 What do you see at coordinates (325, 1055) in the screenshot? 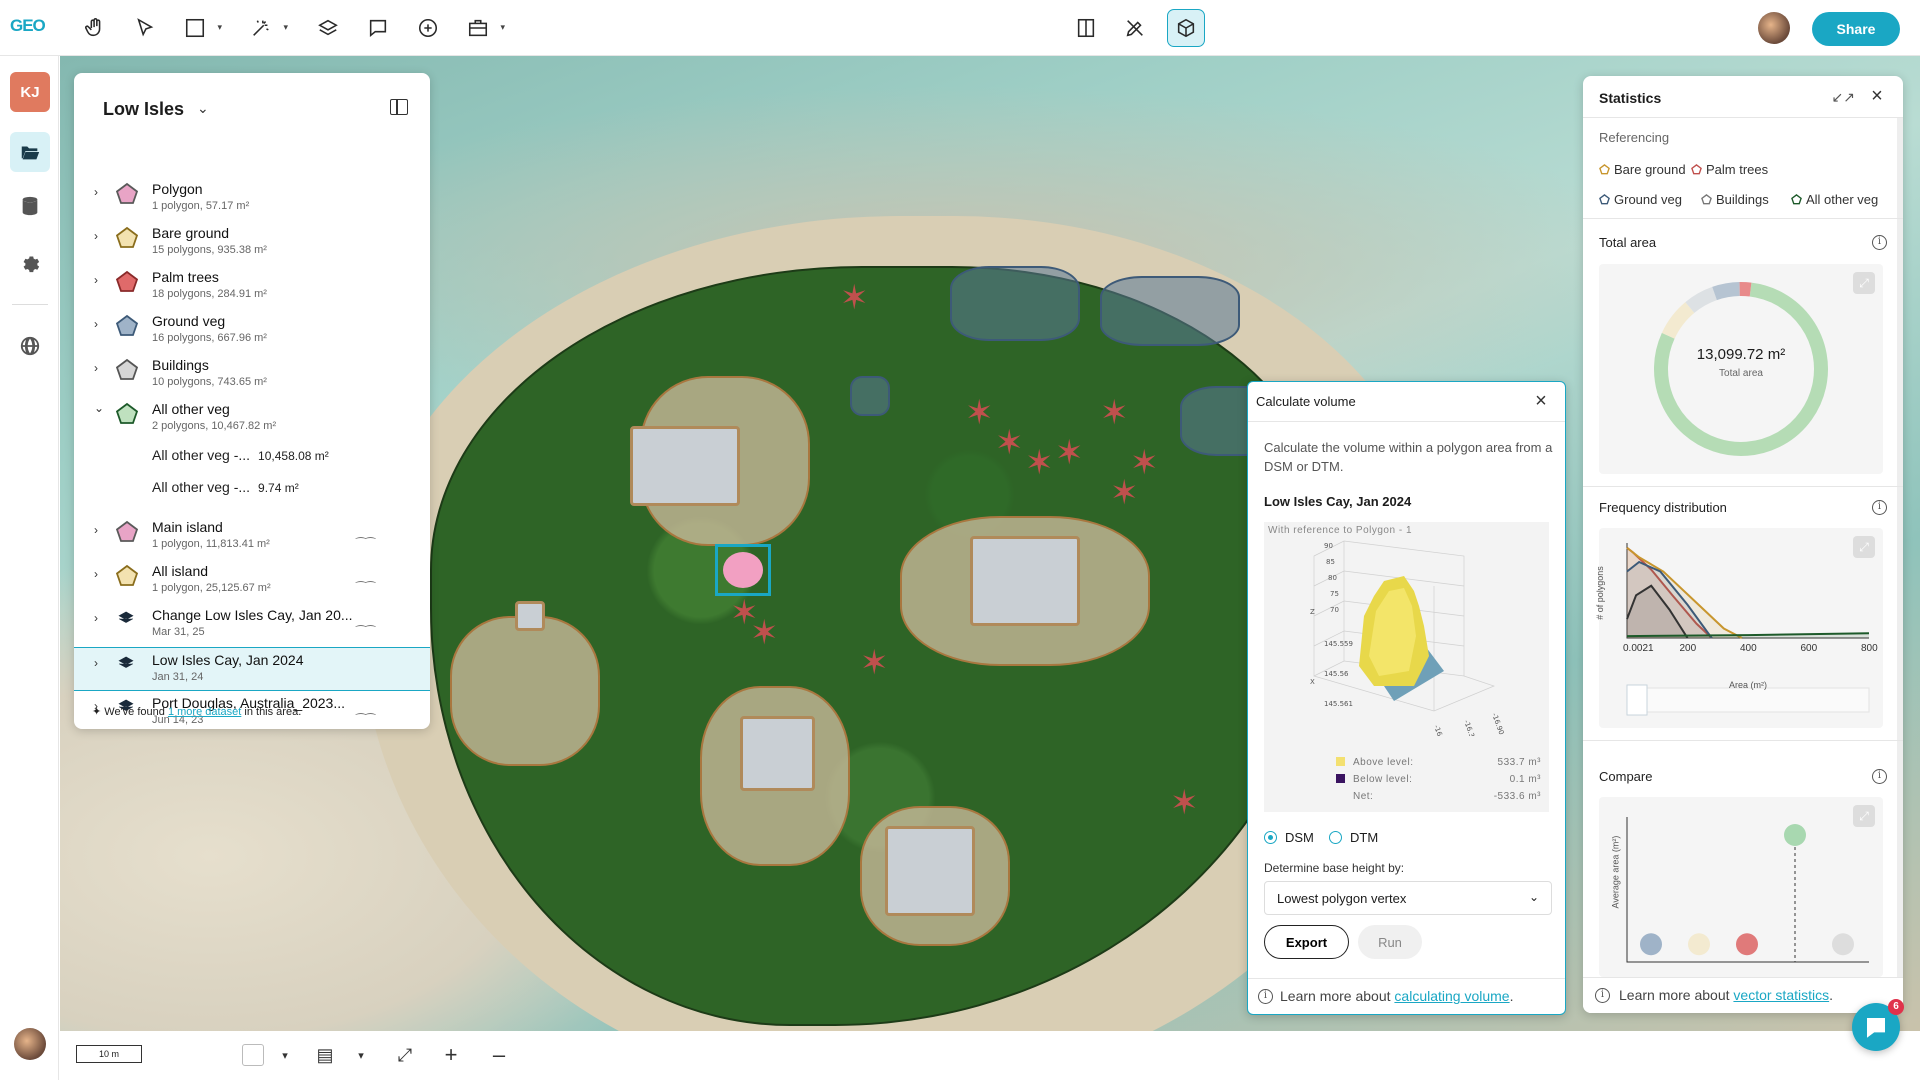
I see `measure-button: ▤` at bounding box center [325, 1055].